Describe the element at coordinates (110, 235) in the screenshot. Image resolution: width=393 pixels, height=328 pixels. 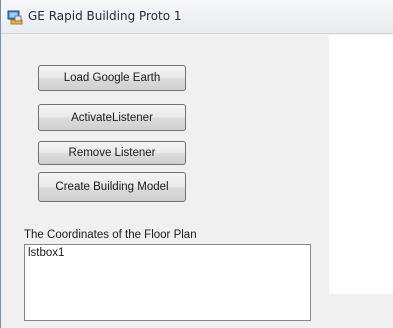
I see `coordinates-label: The Coordinates of the Floor Plan` at that location.